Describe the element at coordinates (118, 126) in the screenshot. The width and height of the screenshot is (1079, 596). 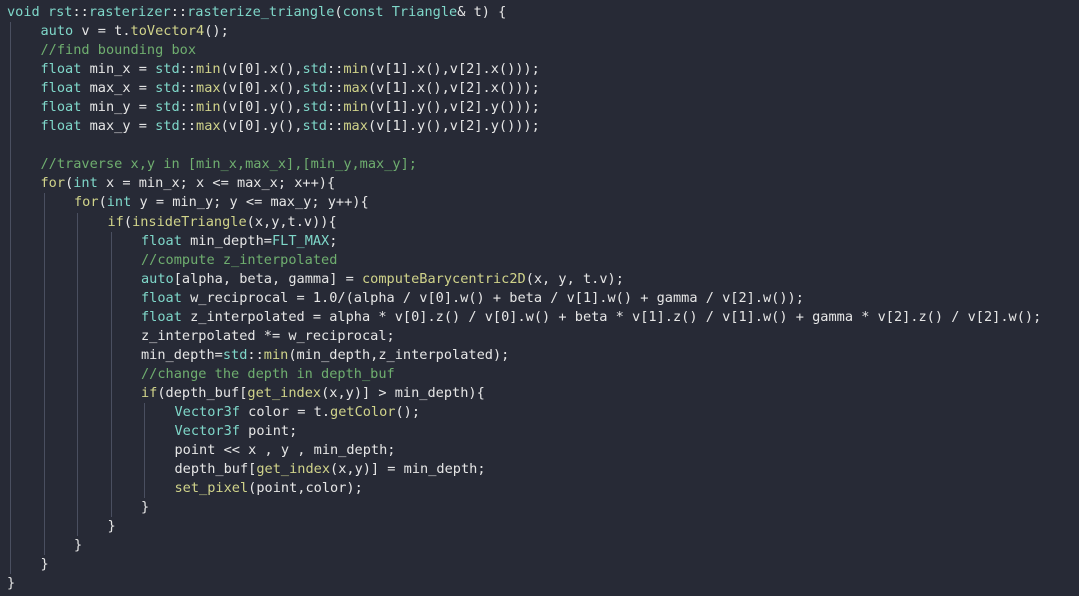
I see `code-token: max_y =` at that location.